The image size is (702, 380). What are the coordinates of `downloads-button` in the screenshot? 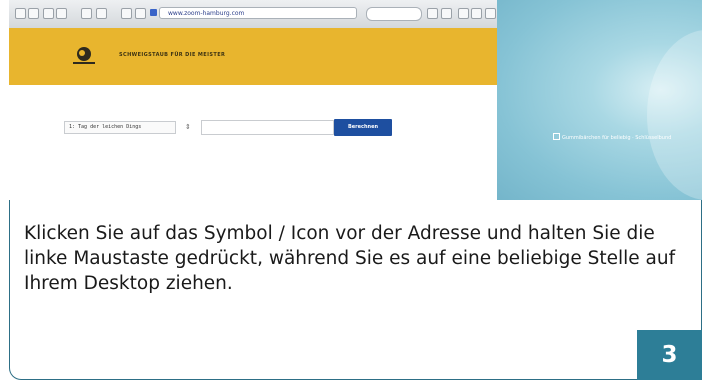 It's located at (432, 13).